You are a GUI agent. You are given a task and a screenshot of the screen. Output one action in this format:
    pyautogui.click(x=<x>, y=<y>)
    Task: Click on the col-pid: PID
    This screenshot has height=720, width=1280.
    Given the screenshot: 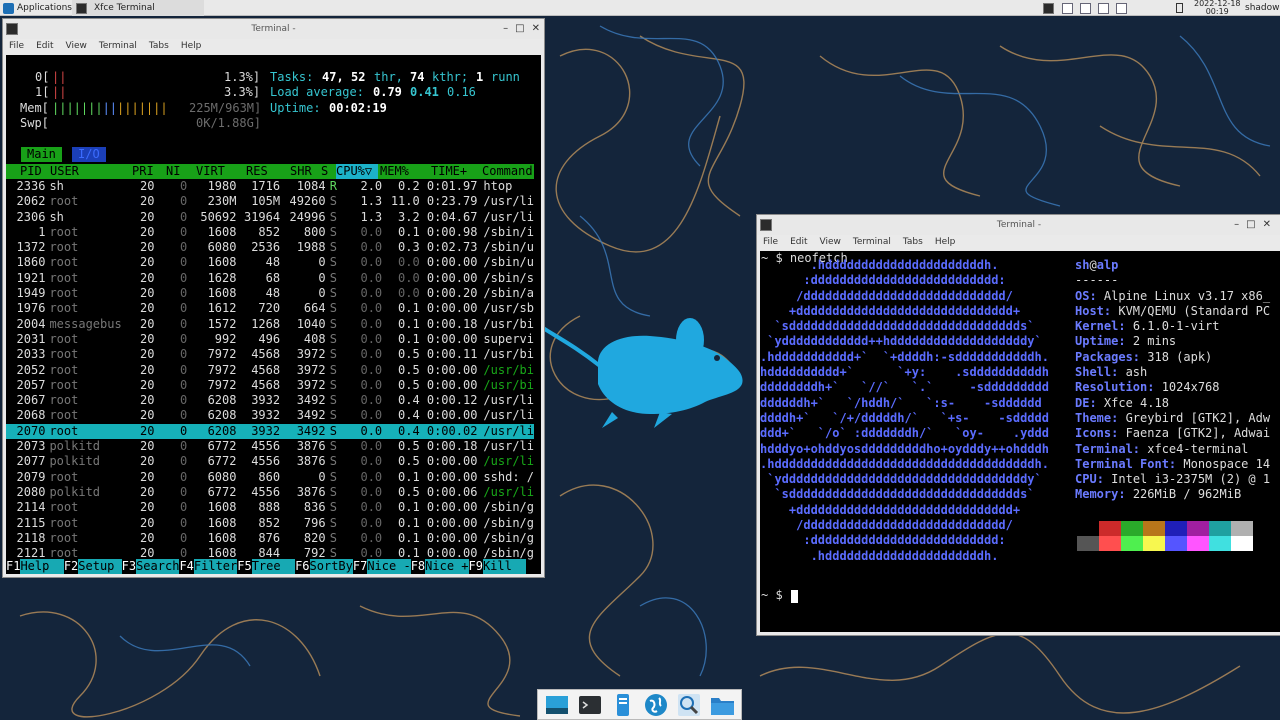 What is the action you would take?
    pyautogui.click(x=31, y=171)
    